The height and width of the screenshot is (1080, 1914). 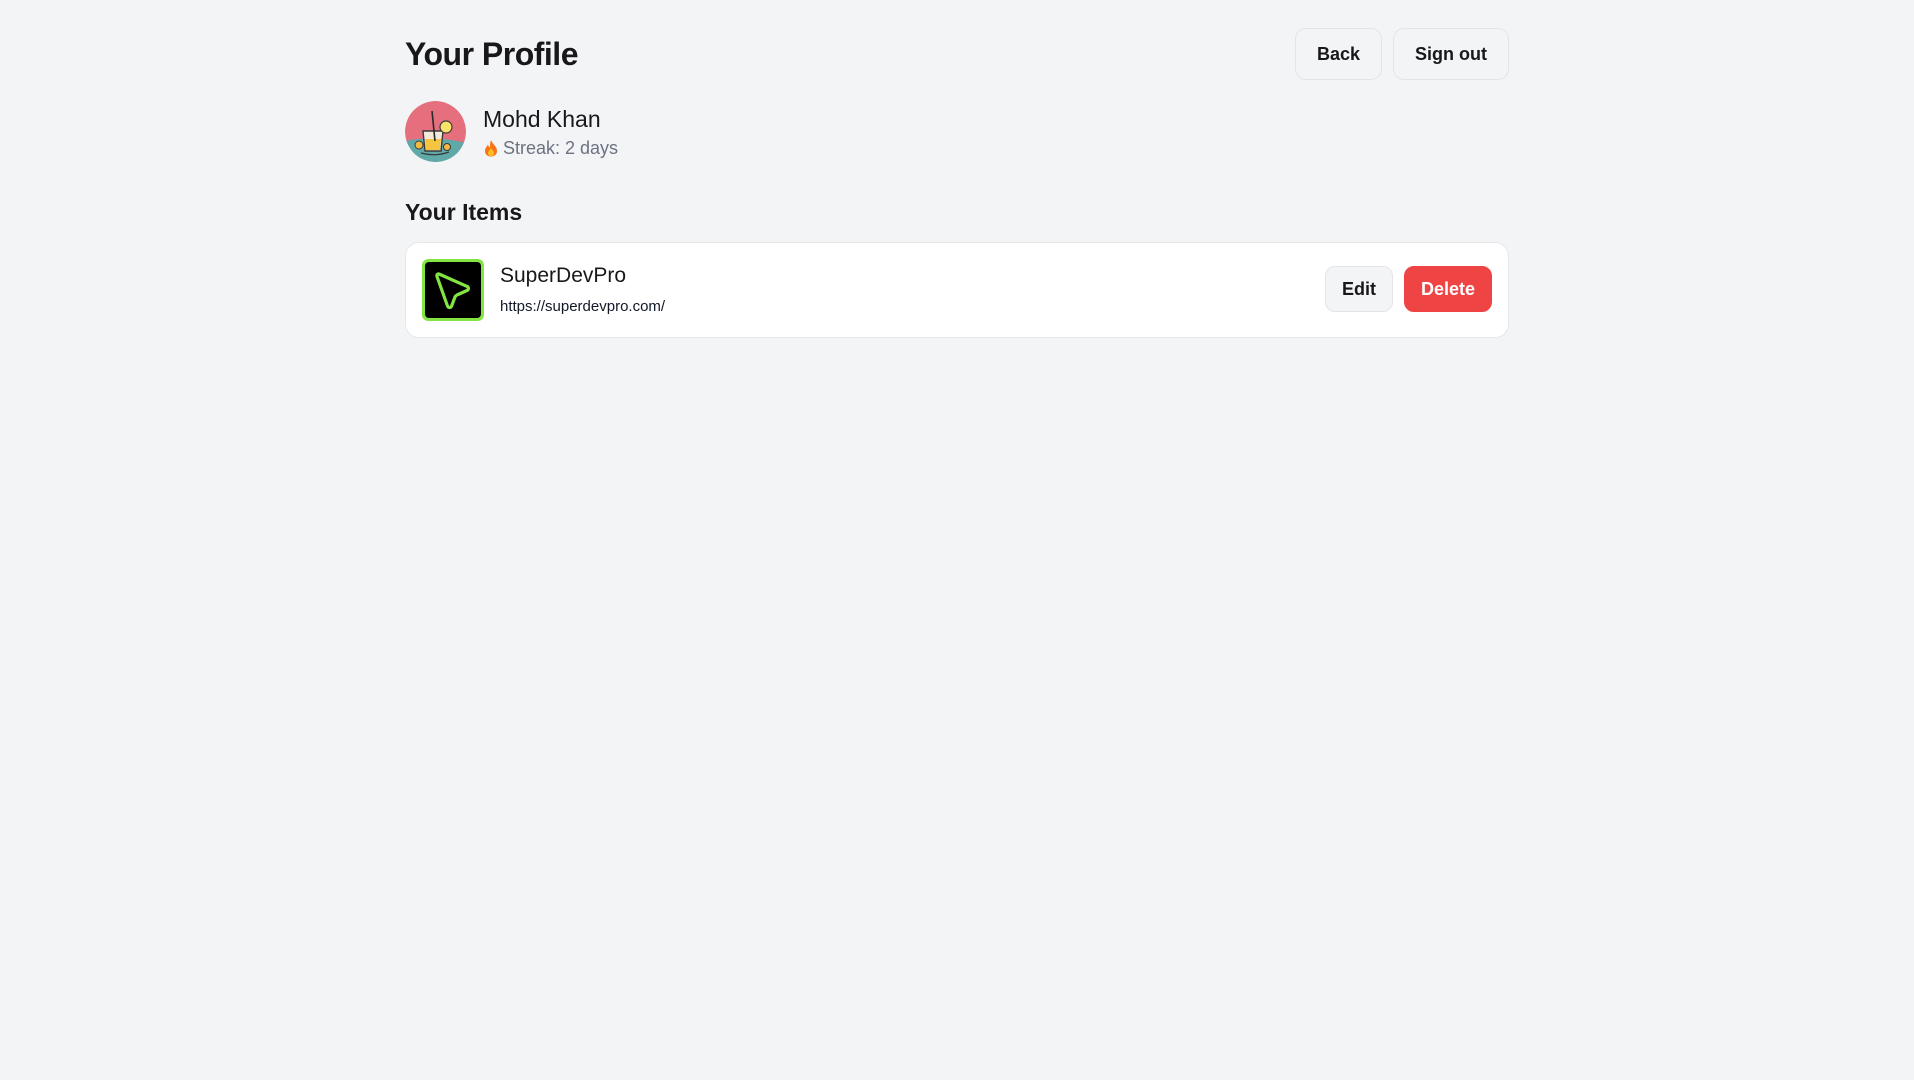 What do you see at coordinates (561, 148) in the screenshot?
I see `streak-text: Streak: 2 days` at bounding box center [561, 148].